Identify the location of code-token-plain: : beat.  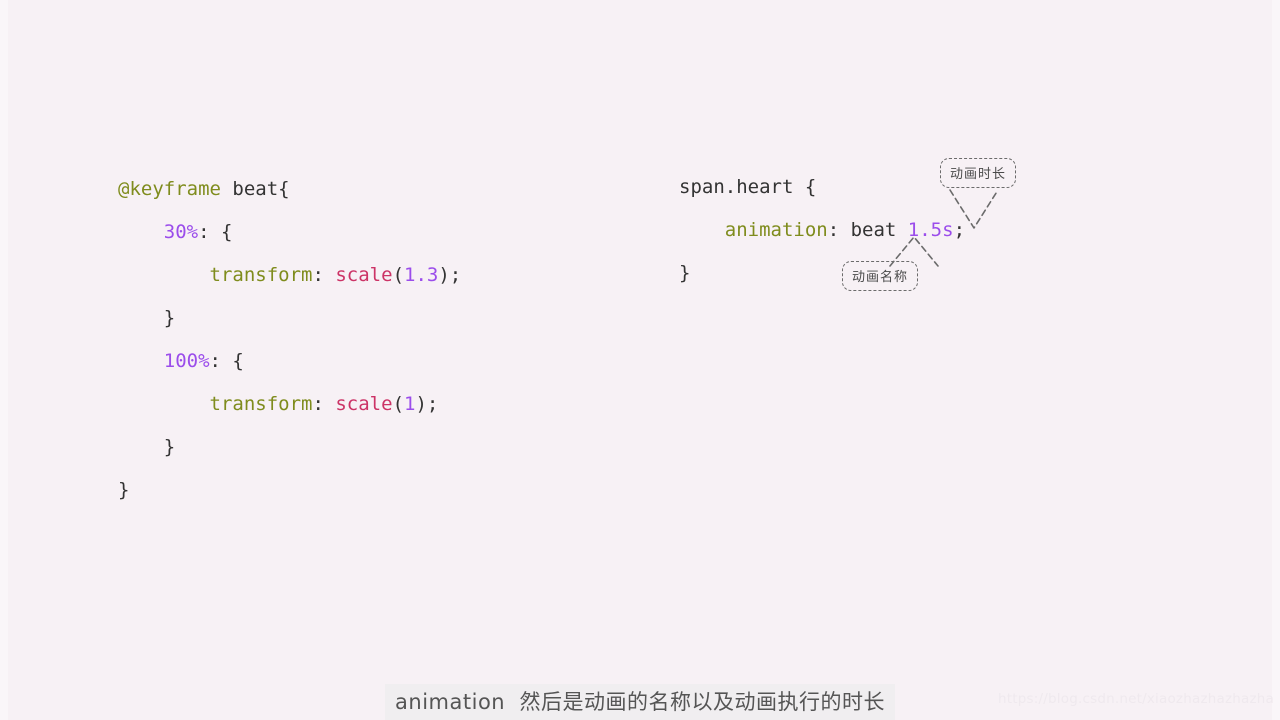
(867, 230).